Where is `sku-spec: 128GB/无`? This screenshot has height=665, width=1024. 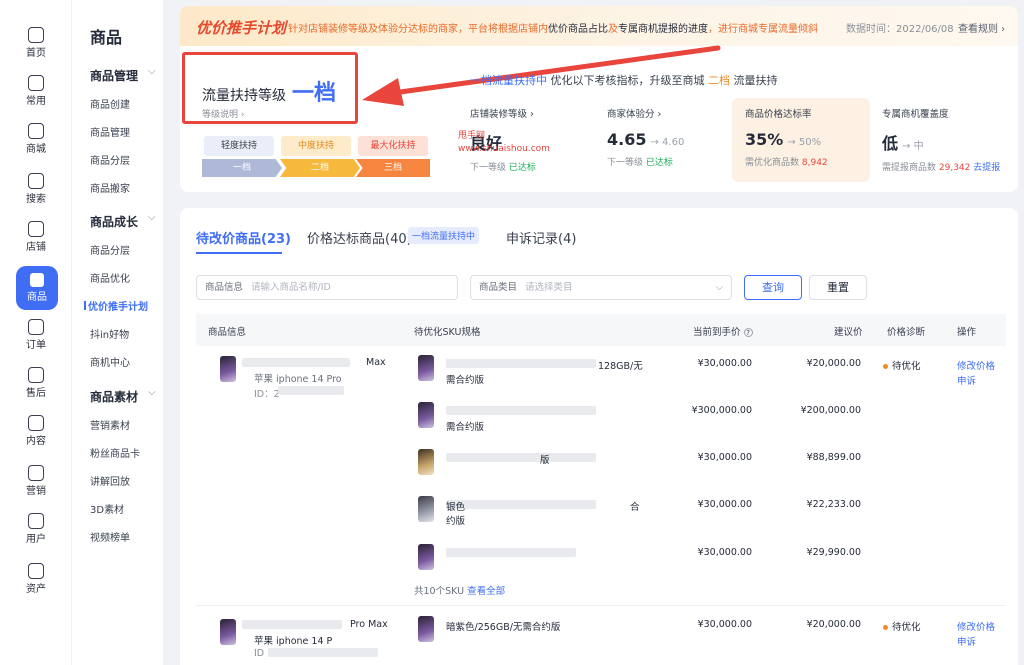 sku-spec: 128GB/无 is located at coordinates (620, 366).